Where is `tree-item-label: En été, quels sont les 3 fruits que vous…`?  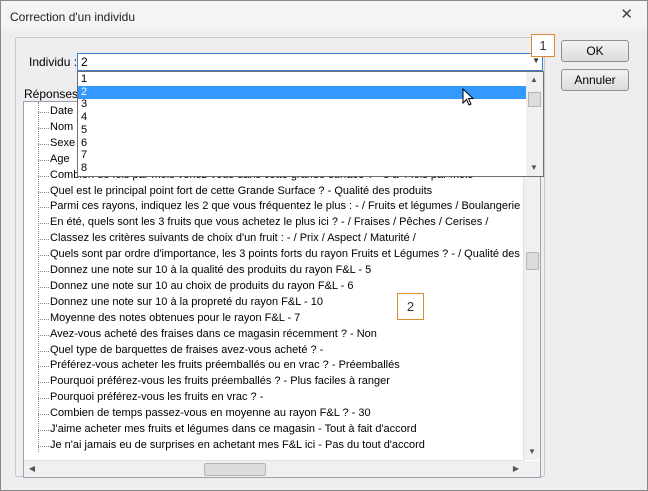 tree-item-label: En été, quels sont les 3 fruits que vous… is located at coordinates (269, 222).